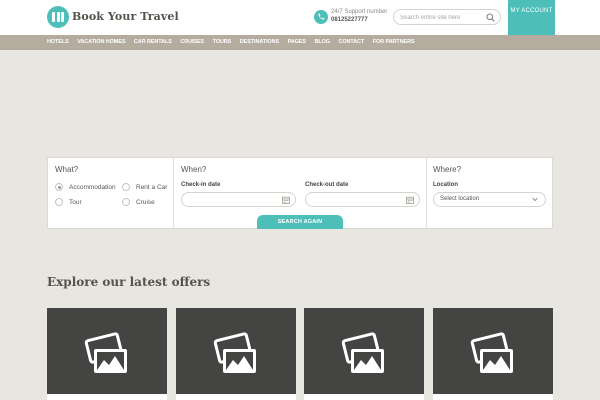 The height and width of the screenshot is (400, 600). Describe the element at coordinates (322, 42) in the screenshot. I see `nav-item-blog: Blog` at that location.